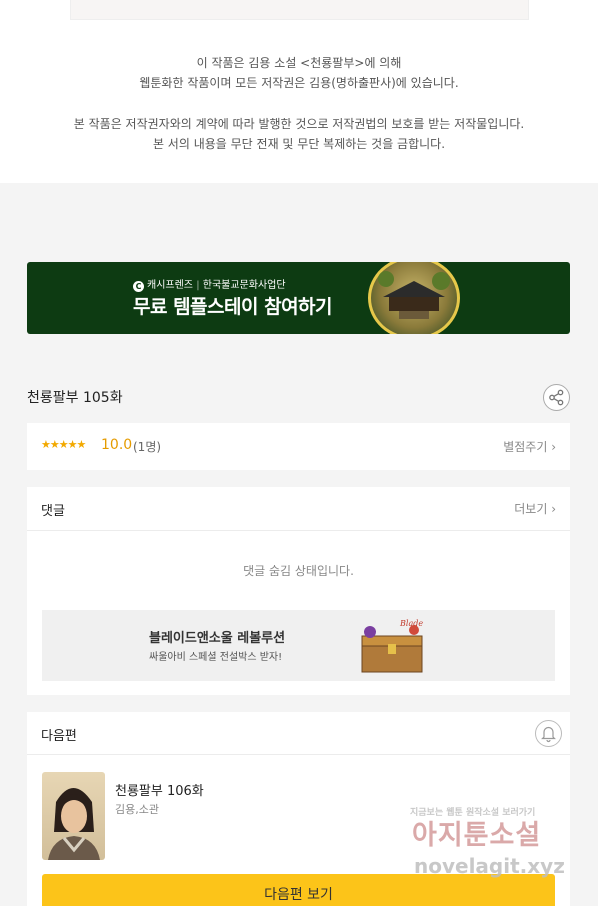  What do you see at coordinates (59, 736) in the screenshot?
I see `next-episode-heading: 다음편` at bounding box center [59, 736].